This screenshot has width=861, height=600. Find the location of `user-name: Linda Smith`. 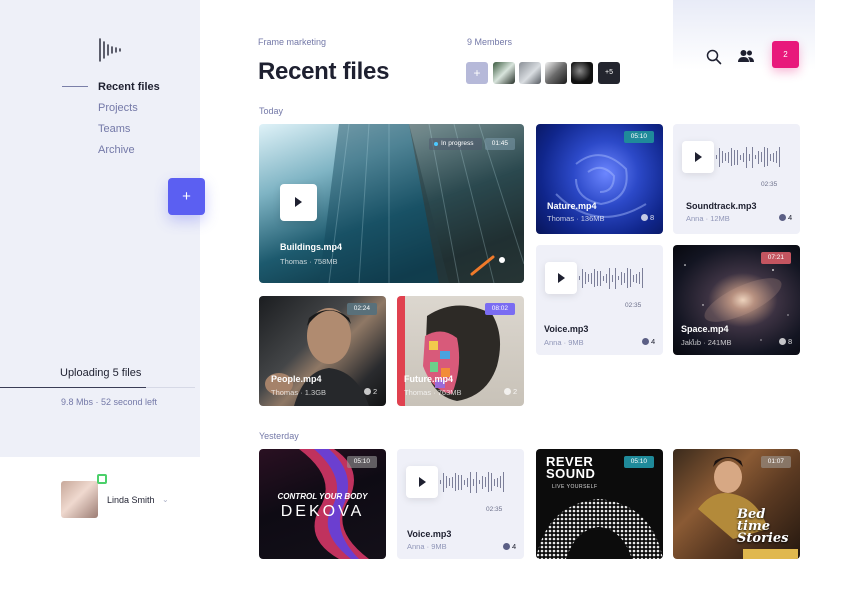

user-name: Linda Smith is located at coordinates (131, 500).